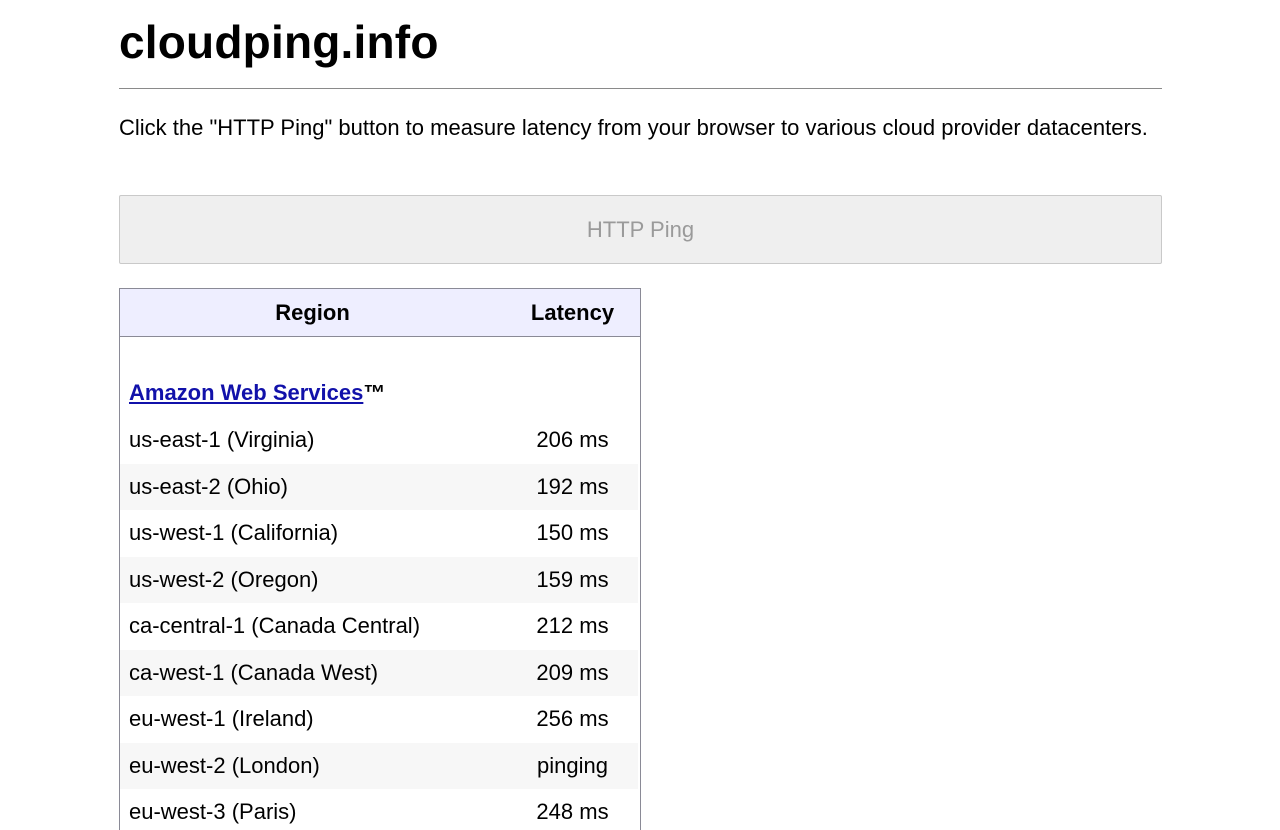  I want to click on http-ping-button: HTTP Ping, so click(640, 229).